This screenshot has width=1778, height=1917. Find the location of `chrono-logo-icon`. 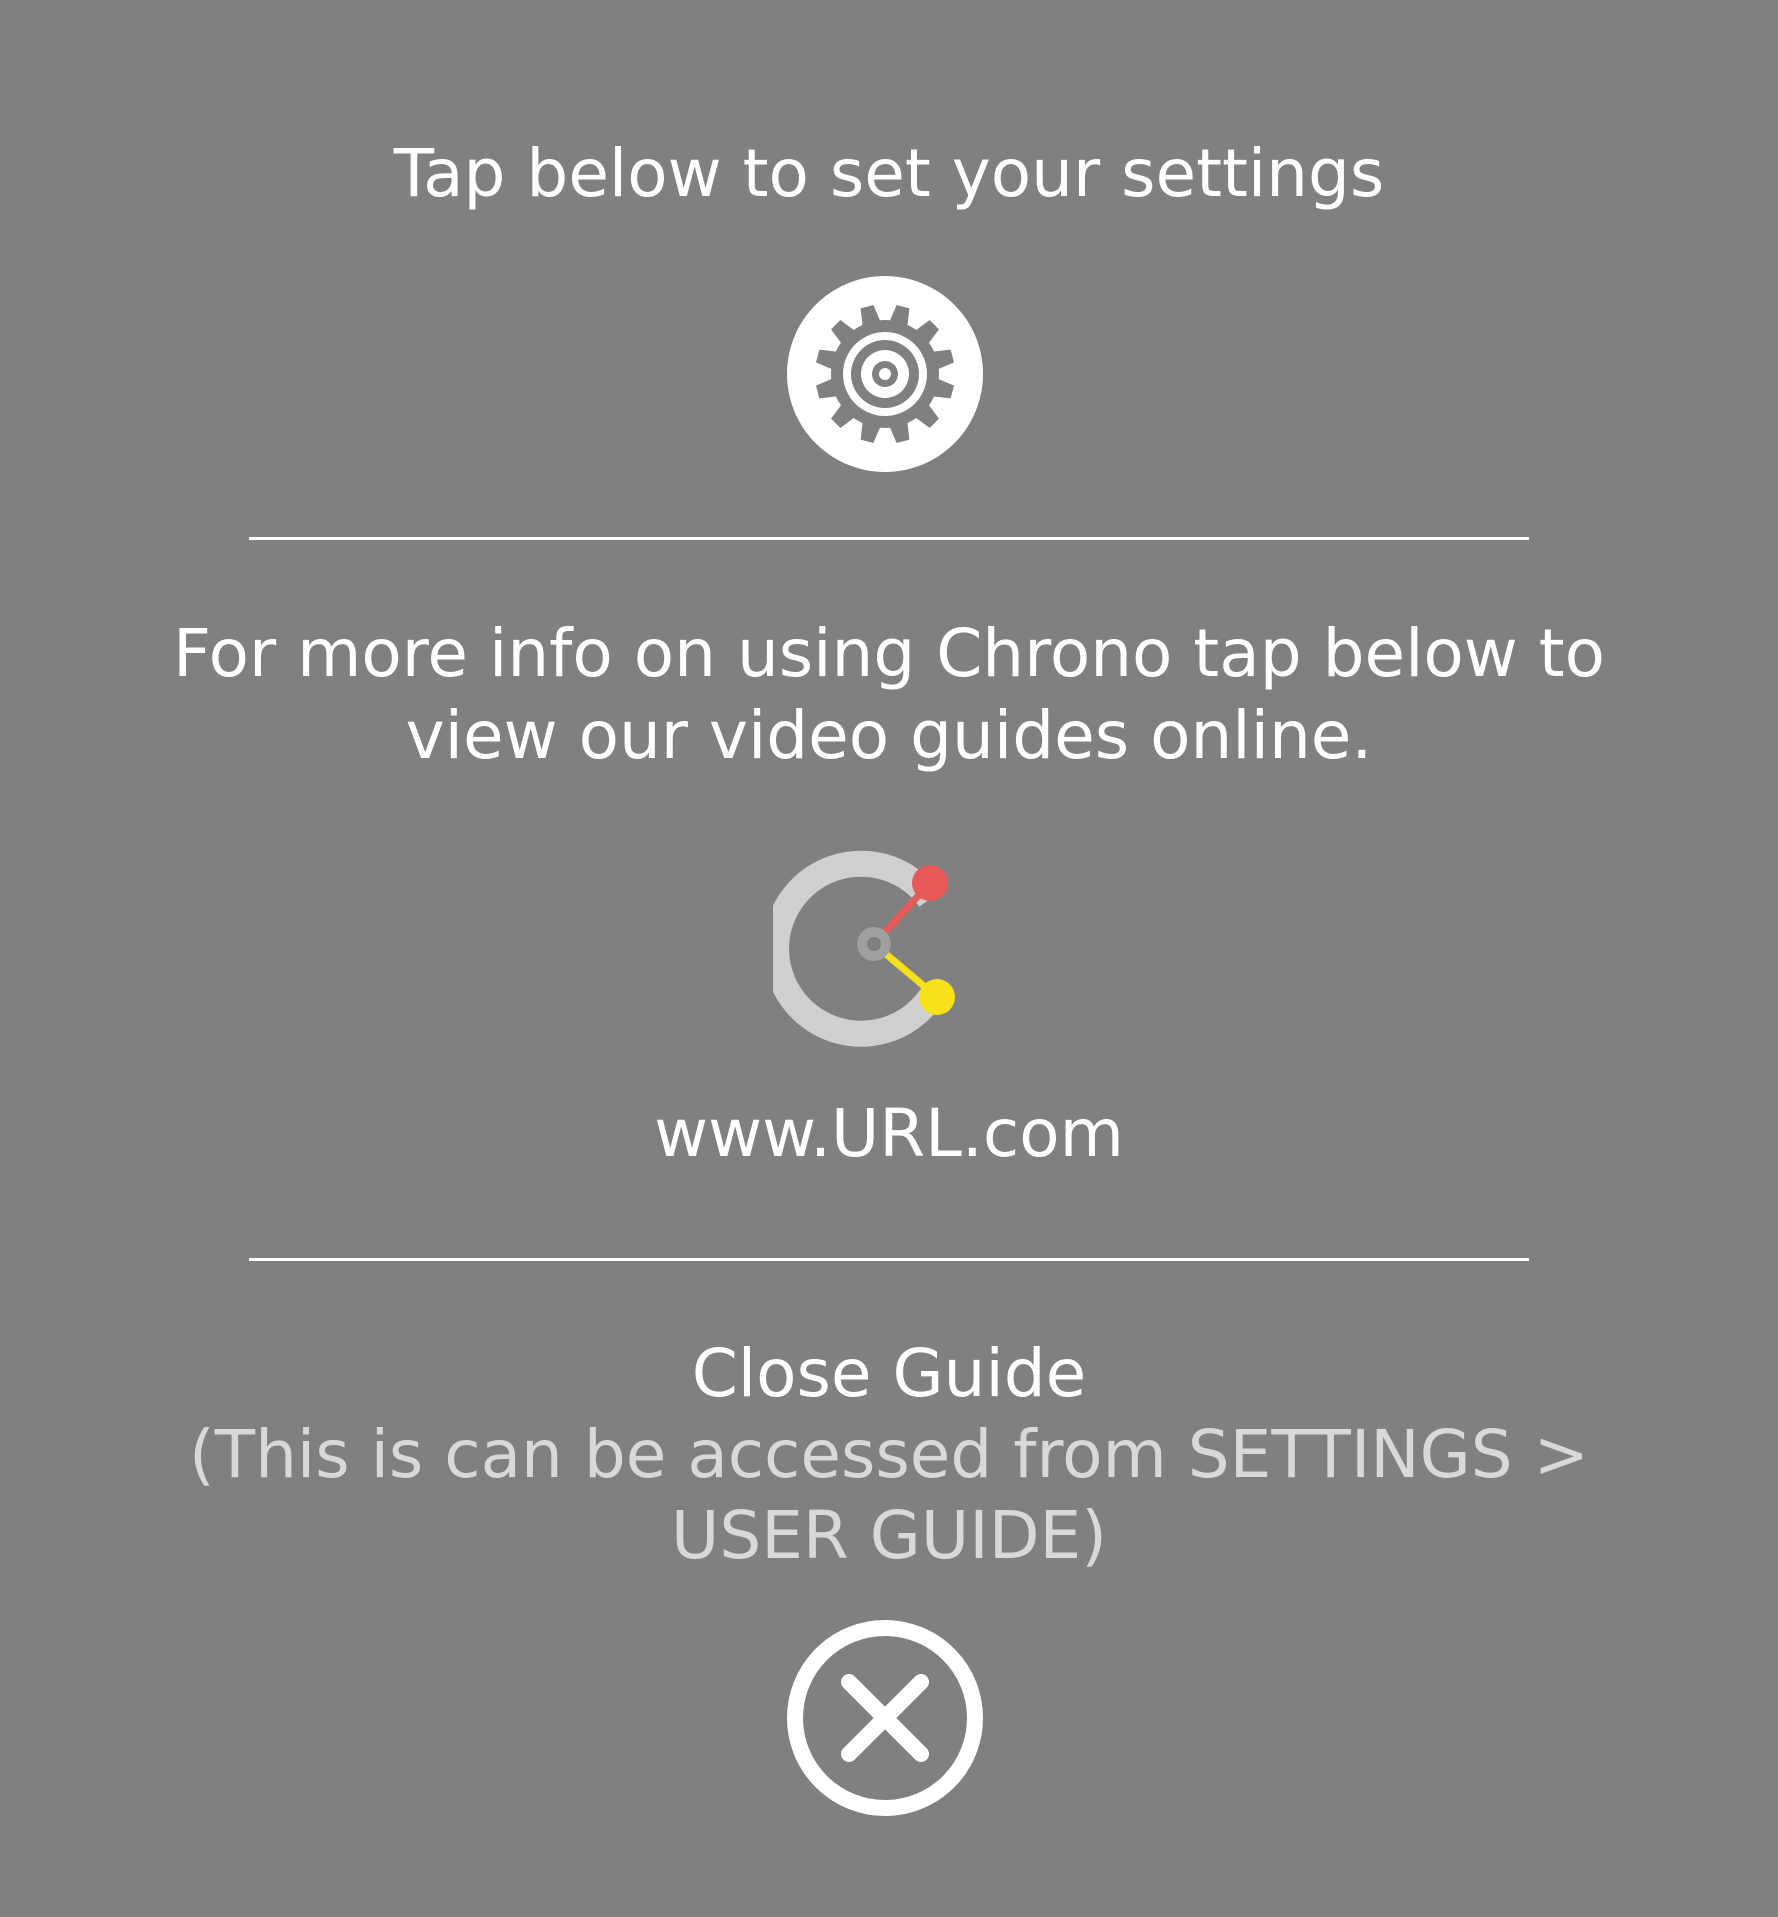

chrono-logo-icon is located at coordinates (864, 948).